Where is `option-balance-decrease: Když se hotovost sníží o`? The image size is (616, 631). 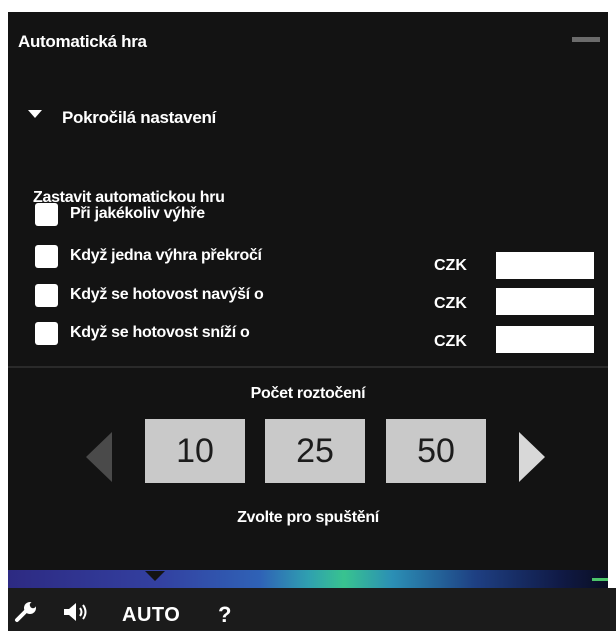
option-balance-decrease: Když se hotovost sníží o is located at coordinates (142, 333).